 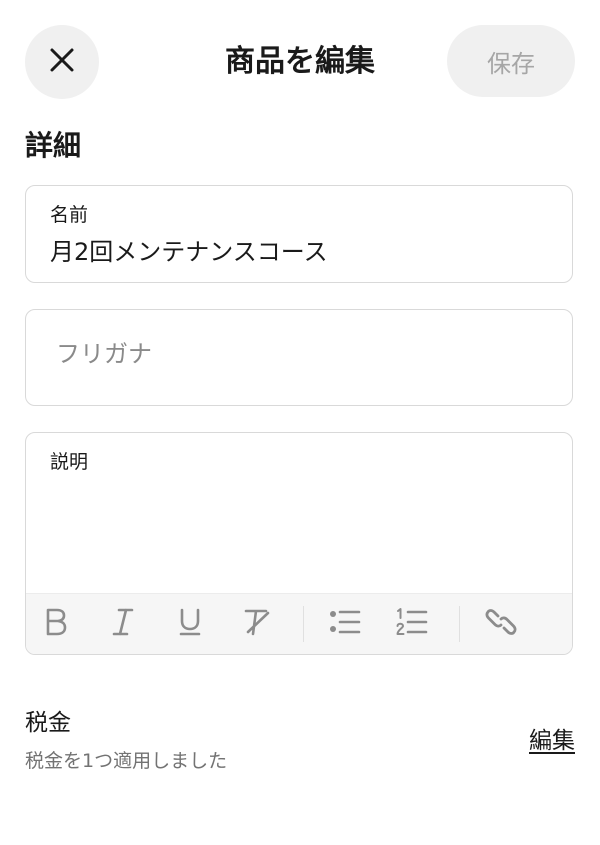 What do you see at coordinates (299, 234) in the screenshot?
I see `name-field: 名前 月2回メンテナンスコース` at bounding box center [299, 234].